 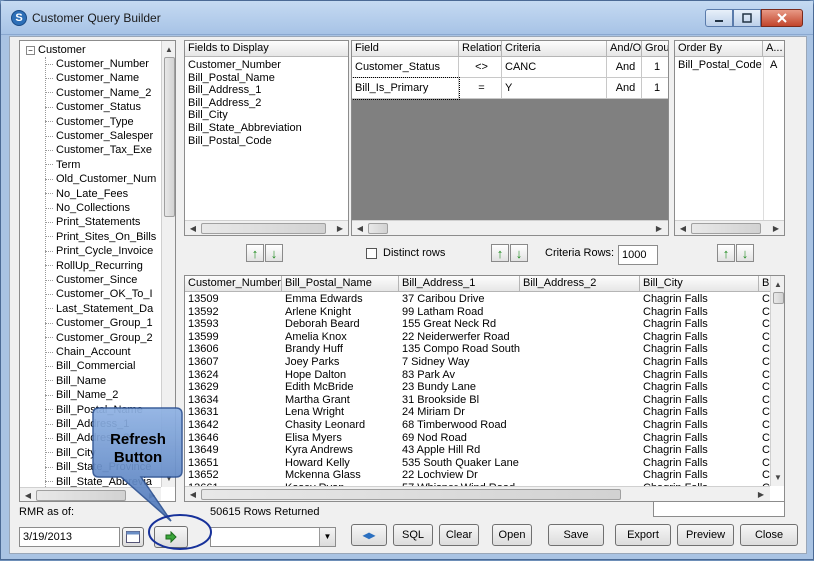 I want to click on callout-line-2: Button, so click(x=138, y=457).